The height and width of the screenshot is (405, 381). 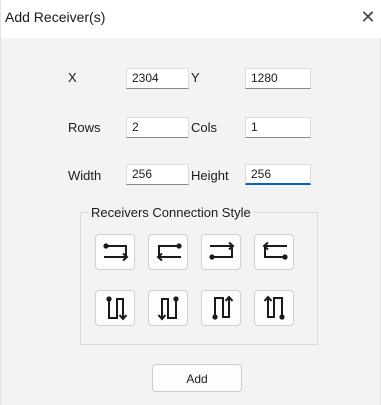 I want to click on vertical-snake-top-left-start-icon, so click(x=117, y=308).